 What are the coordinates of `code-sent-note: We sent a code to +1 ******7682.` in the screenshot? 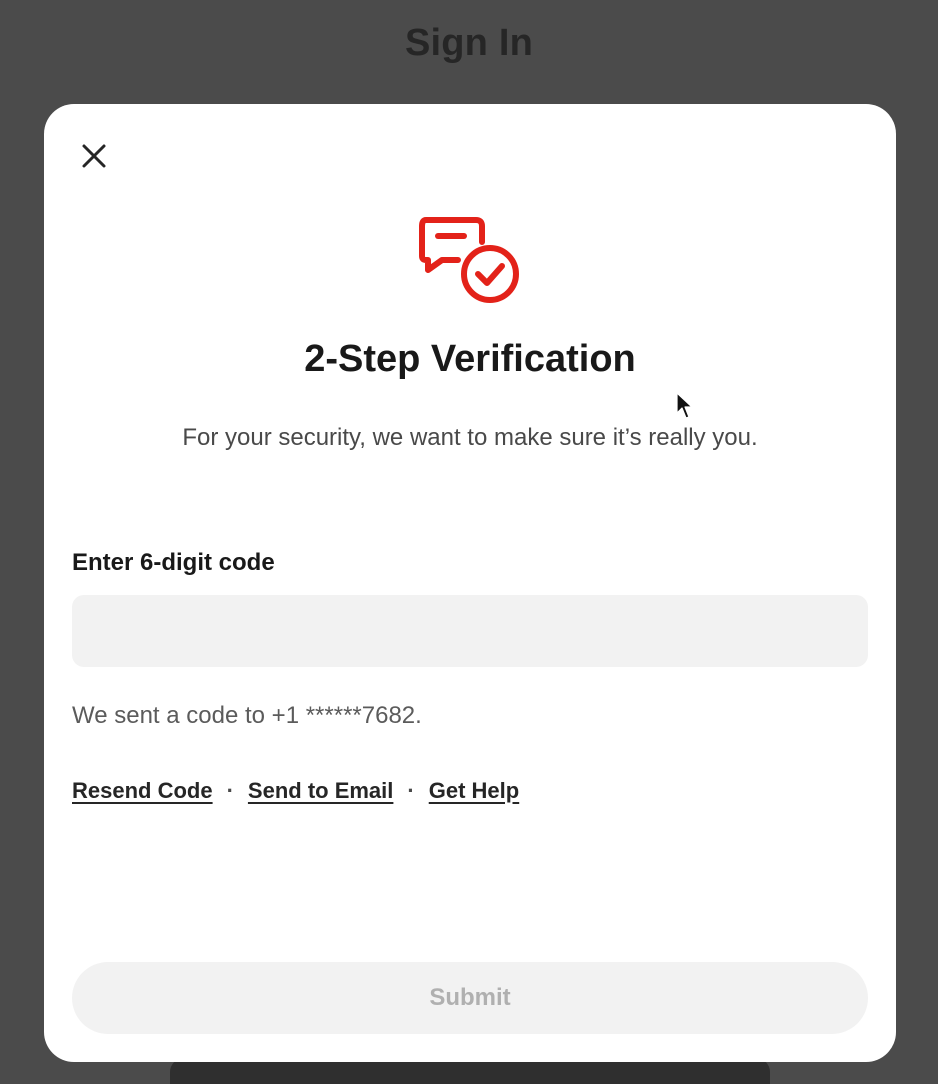 It's located at (247, 715).